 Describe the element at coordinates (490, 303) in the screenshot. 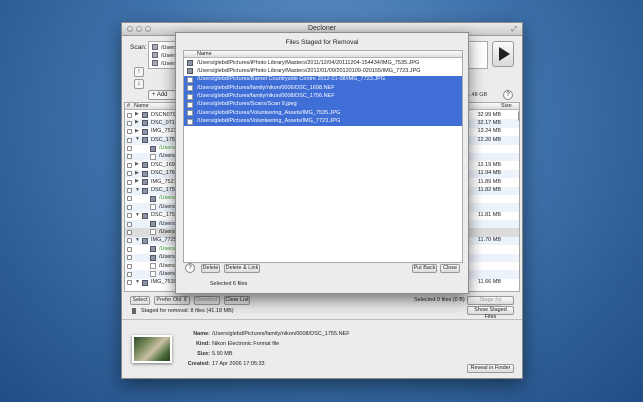

I see `stage-for-removal-button: Stage for Removal` at that location.